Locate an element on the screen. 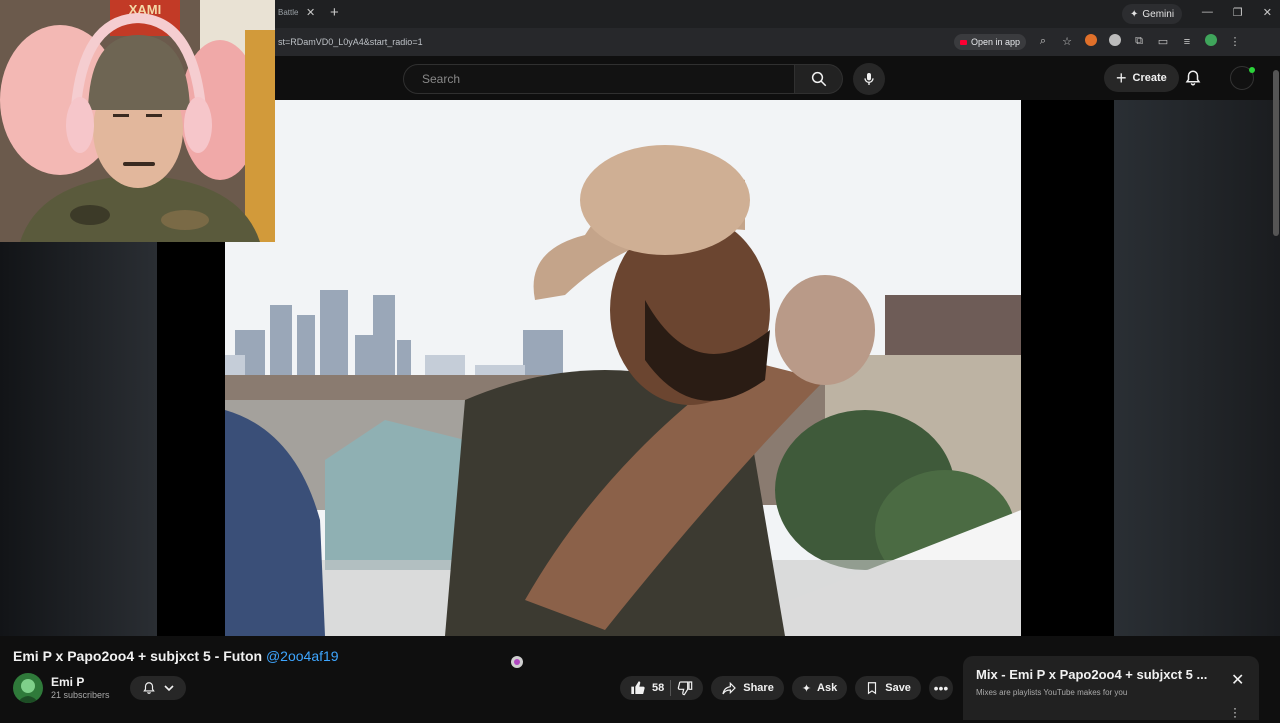  notifications-bell-icon is located at coordinates (1193, 78).